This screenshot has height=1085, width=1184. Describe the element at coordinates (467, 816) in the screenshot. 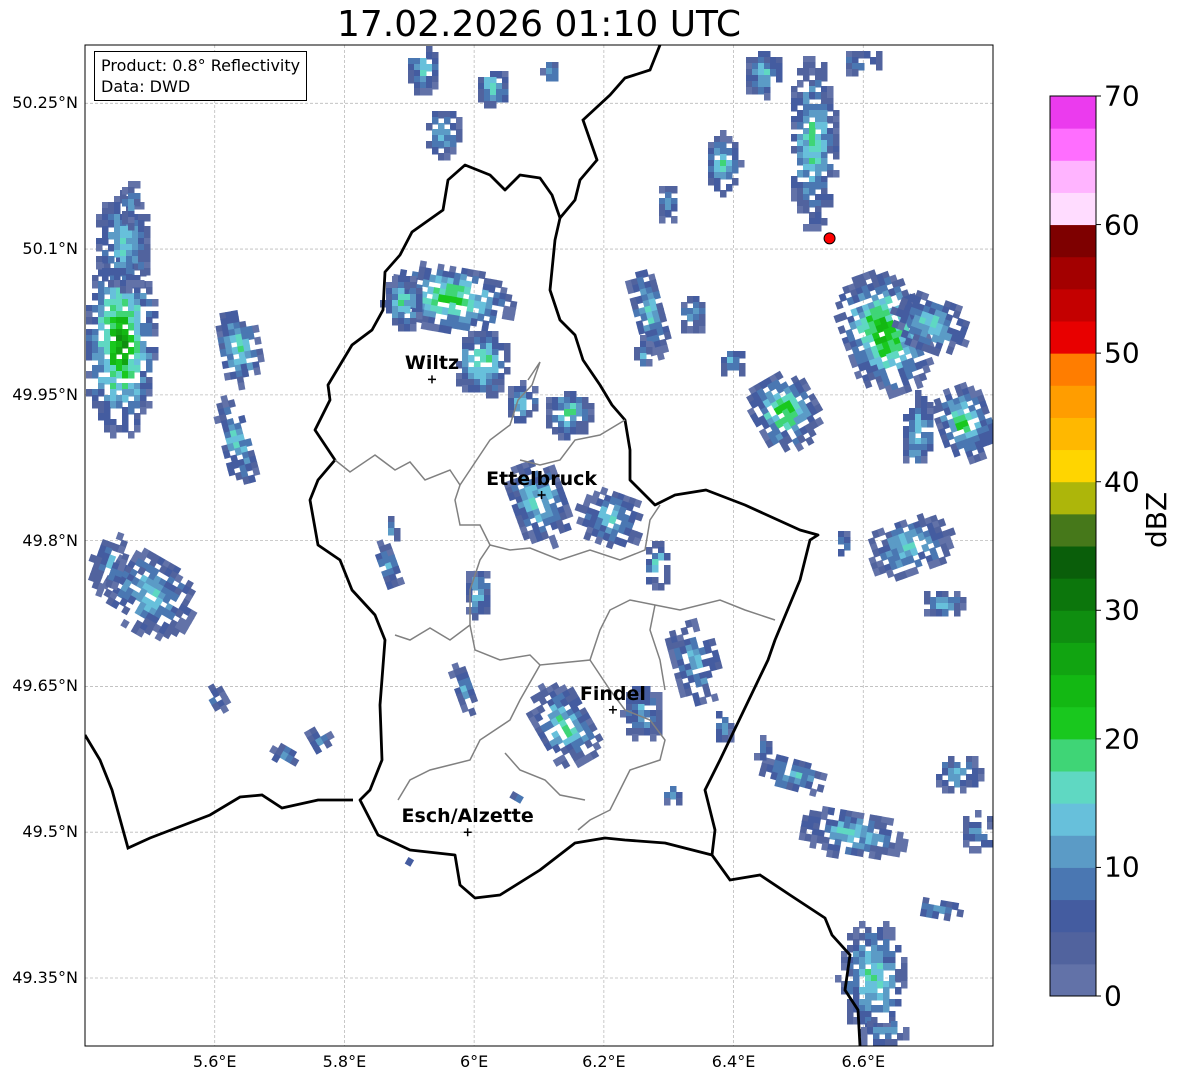

I see `city-label: Esch/Alzette` at that location.